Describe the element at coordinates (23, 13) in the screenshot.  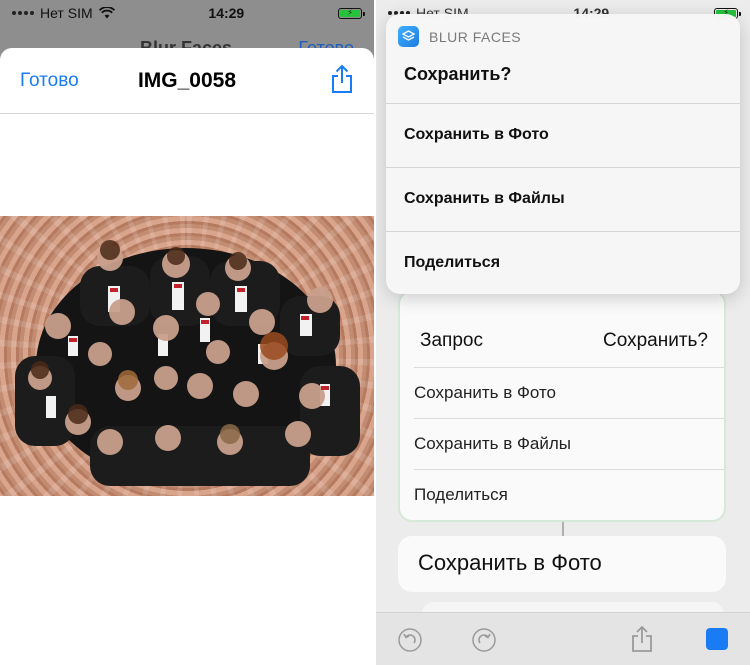
I see `signal-dots-icon` at that location.